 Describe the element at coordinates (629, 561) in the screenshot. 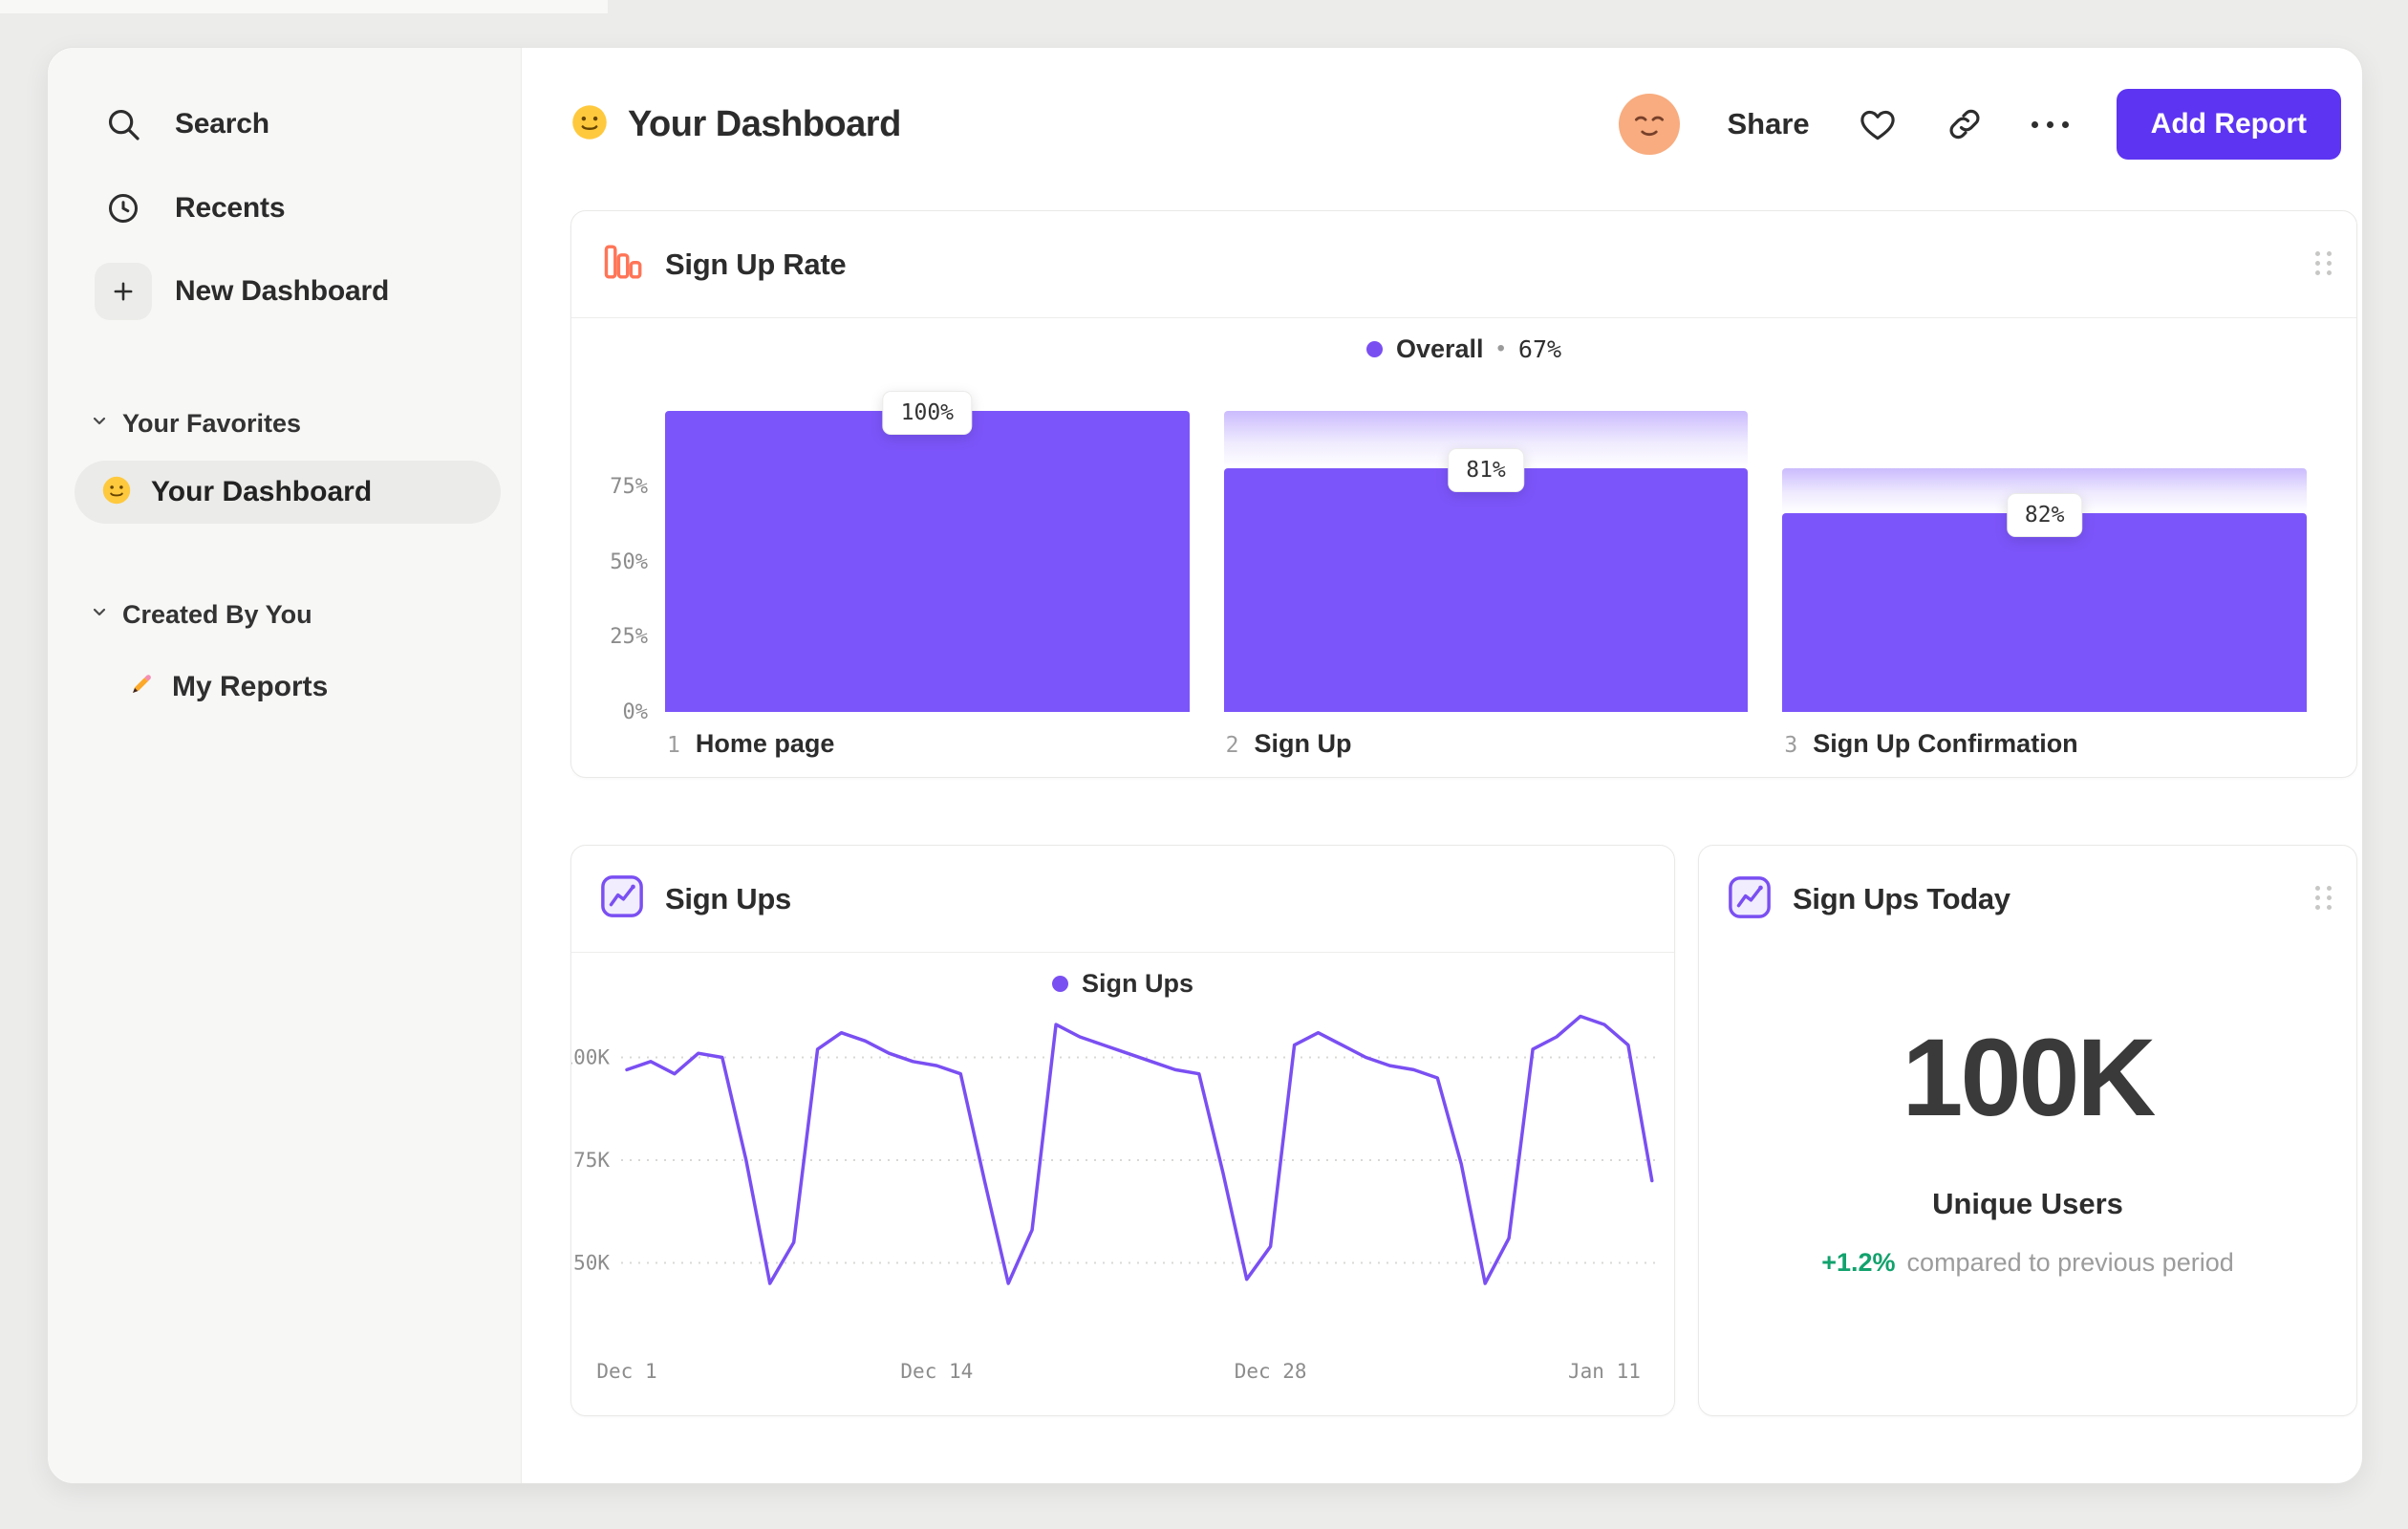

I see `y-axis-tick: 50%` at that location.